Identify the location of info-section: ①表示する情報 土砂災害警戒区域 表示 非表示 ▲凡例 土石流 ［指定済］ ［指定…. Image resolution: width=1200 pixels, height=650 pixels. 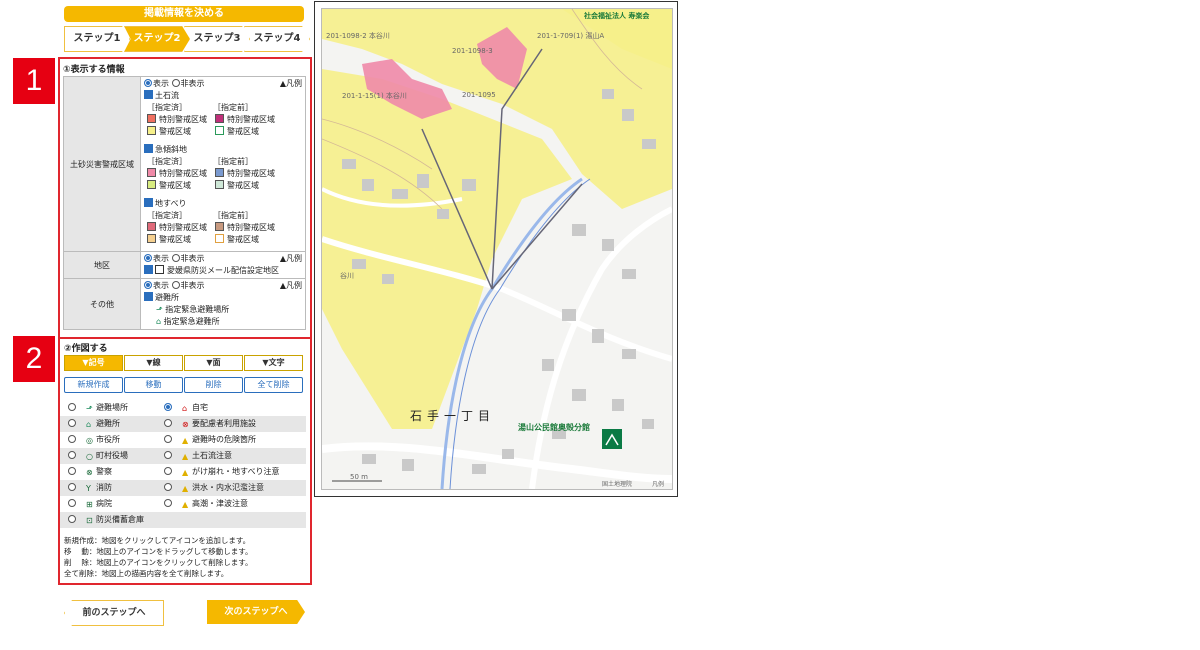
(185, 198).